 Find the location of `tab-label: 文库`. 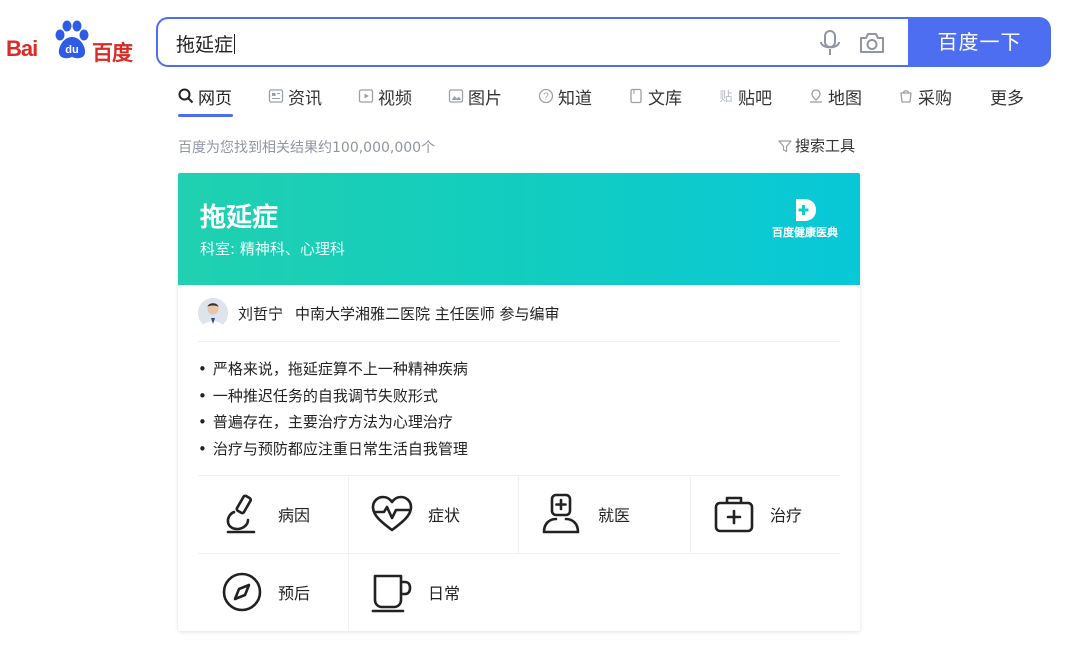

tab-label: 文库 is located at coordinates (665, 98).